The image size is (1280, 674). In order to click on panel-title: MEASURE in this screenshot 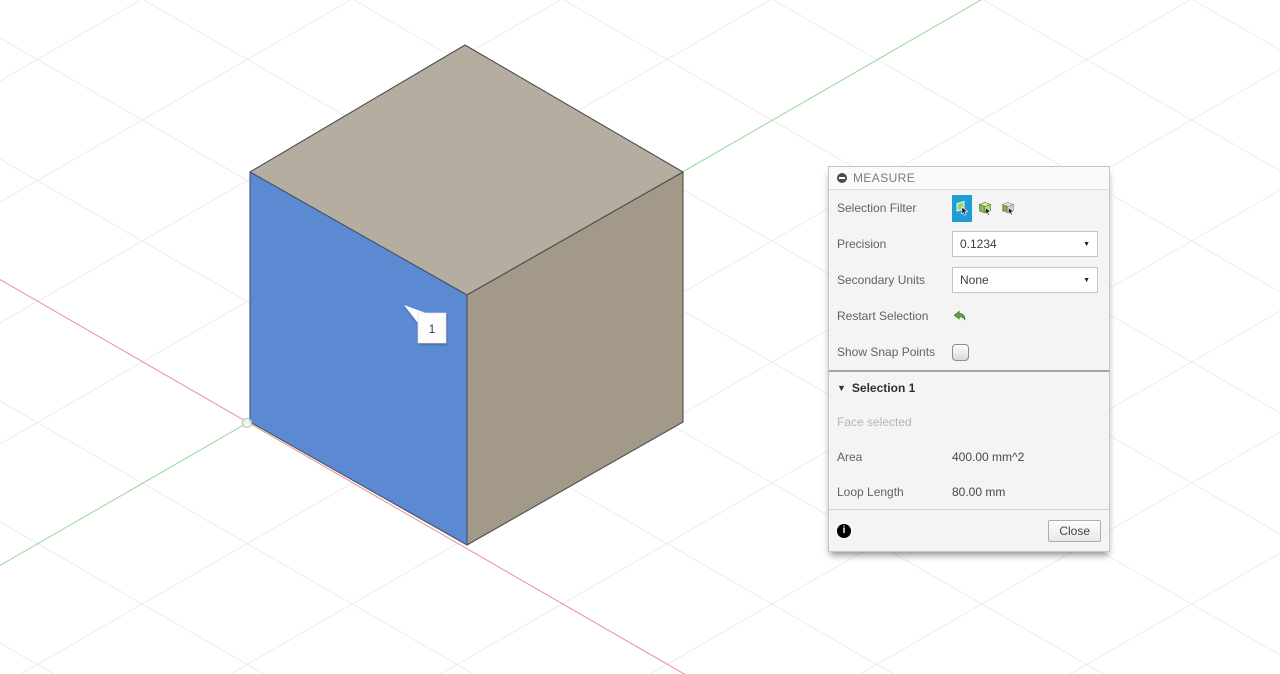, I will do `click(884, 178)`.